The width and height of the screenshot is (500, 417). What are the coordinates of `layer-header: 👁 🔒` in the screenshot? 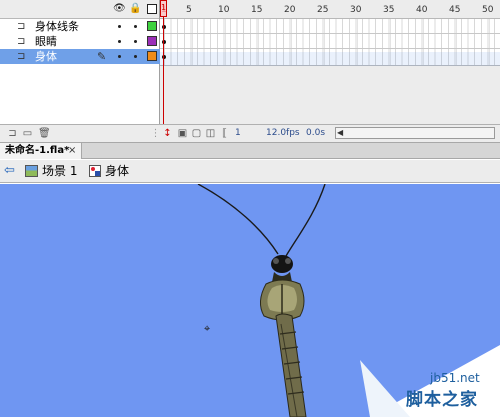 It's located at (79, 9).